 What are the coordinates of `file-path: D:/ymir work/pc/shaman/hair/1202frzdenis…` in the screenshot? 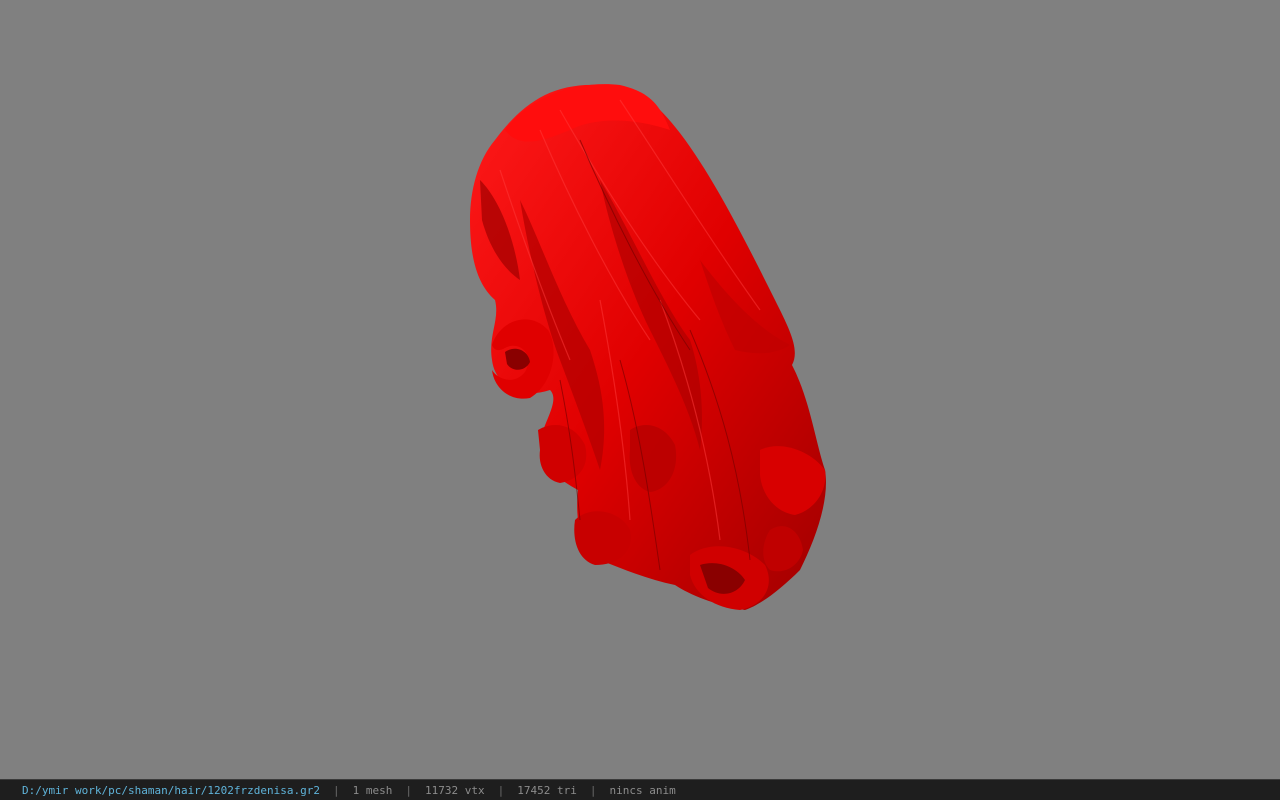 It's located at (171, 790).